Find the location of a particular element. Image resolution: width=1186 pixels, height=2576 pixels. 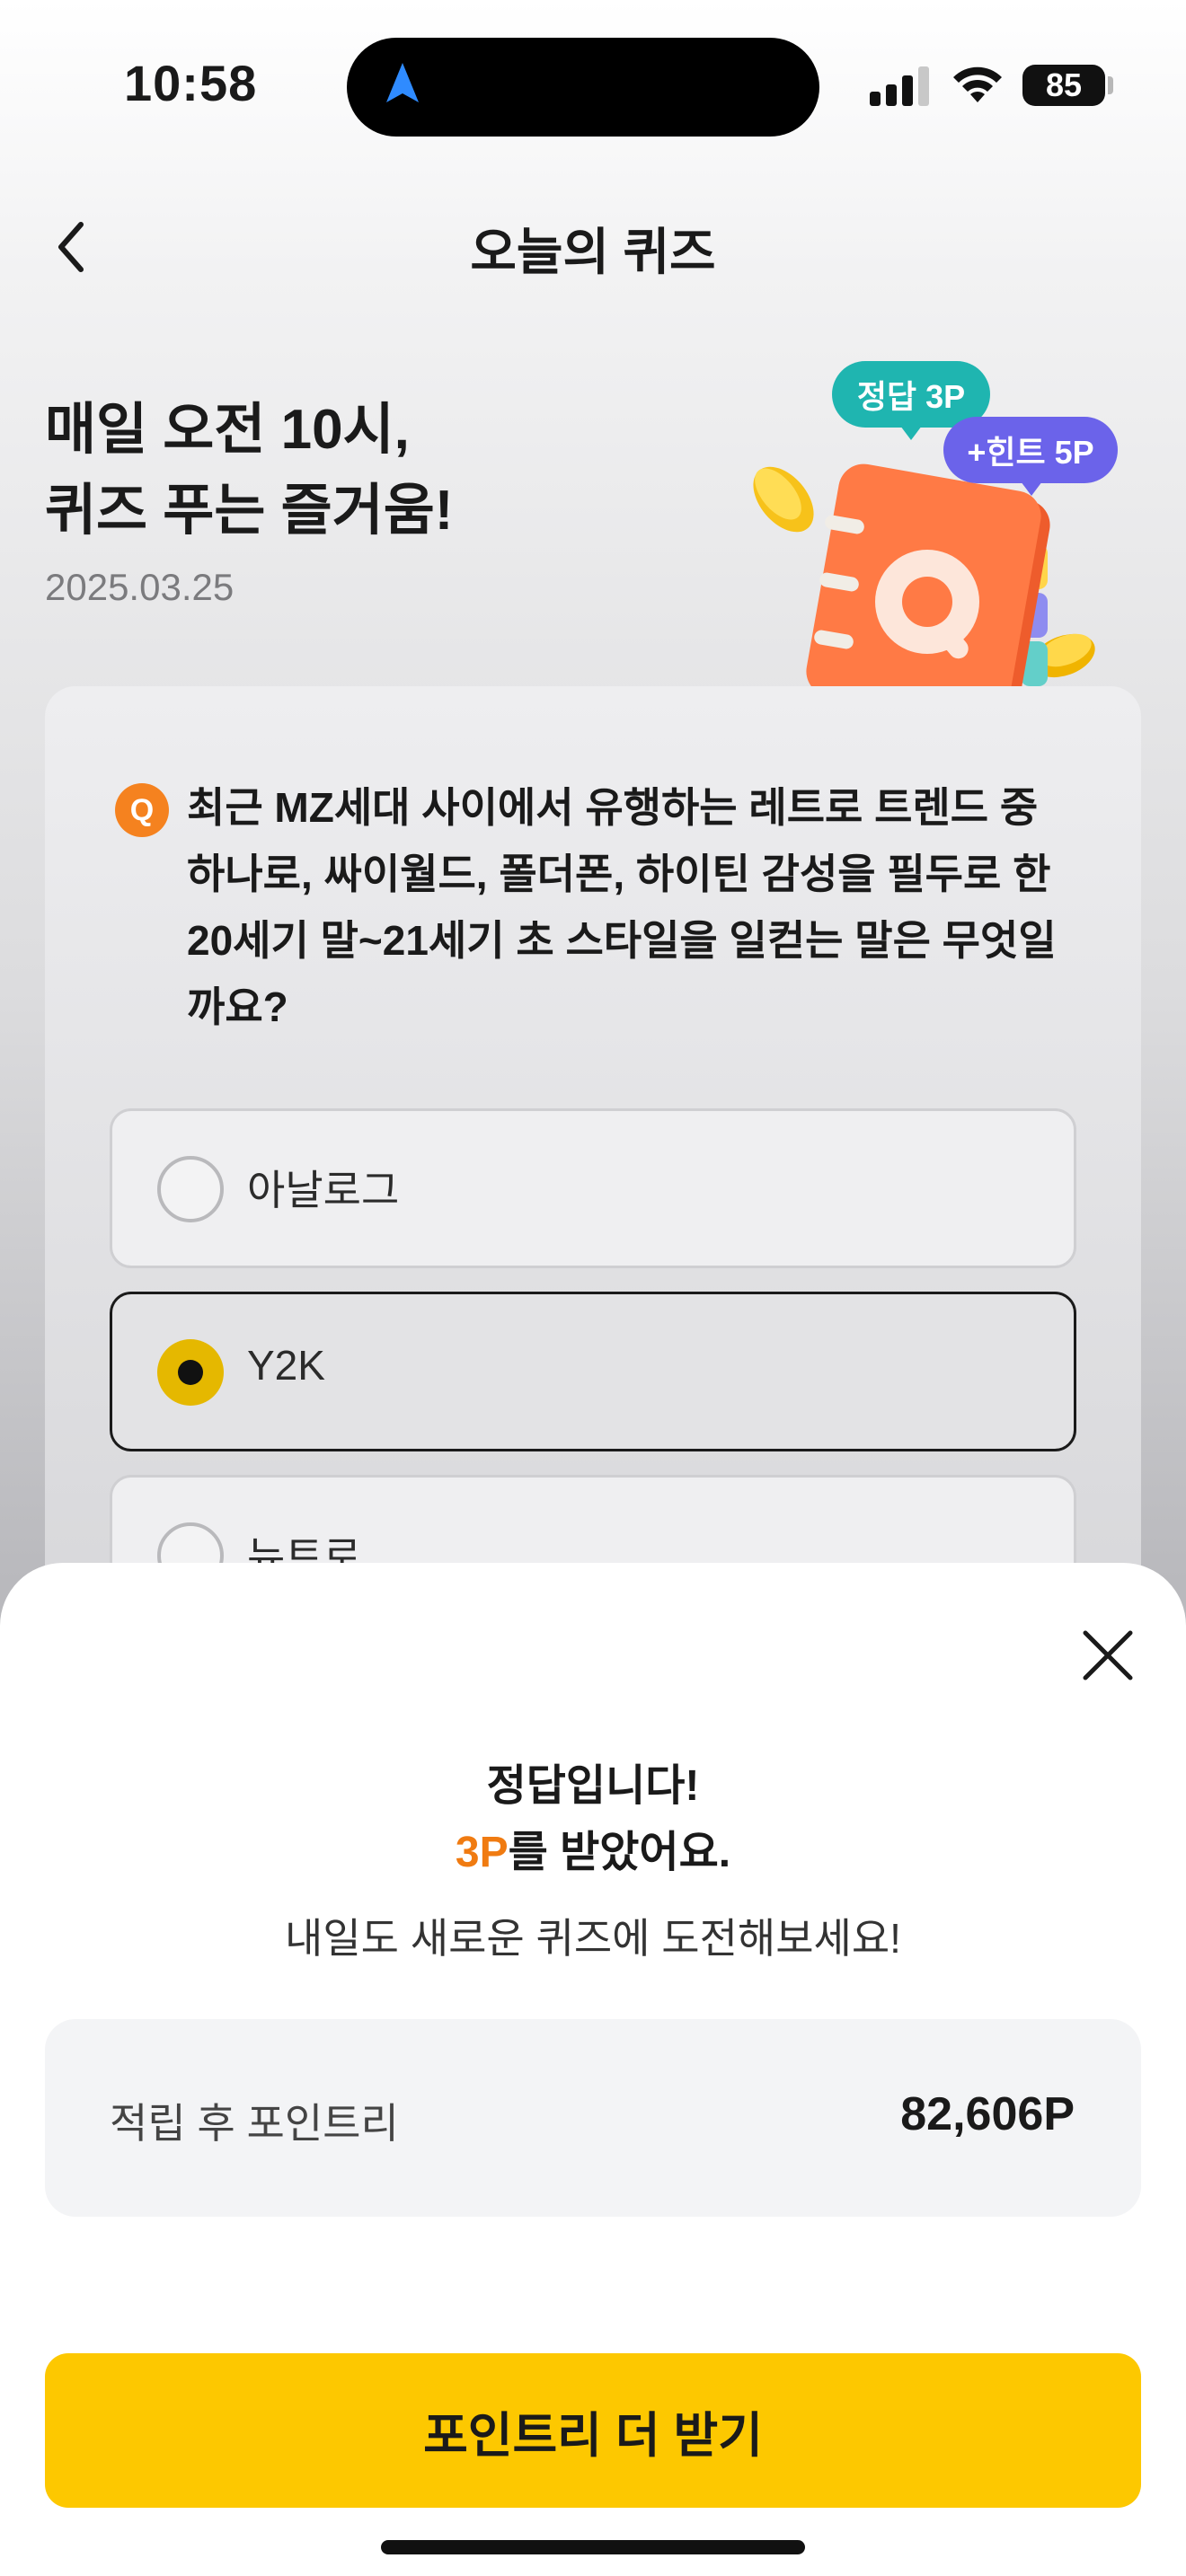

question-badge-icon: Q is located at coordinates (142, 810).